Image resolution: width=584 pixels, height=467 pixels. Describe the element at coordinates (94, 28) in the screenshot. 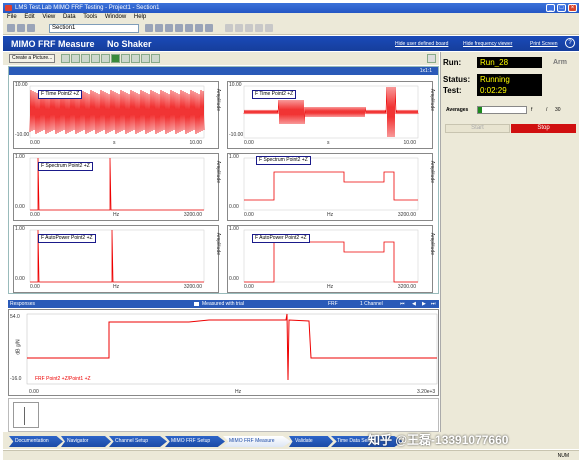

I see `section-combo: Section1` at that location.